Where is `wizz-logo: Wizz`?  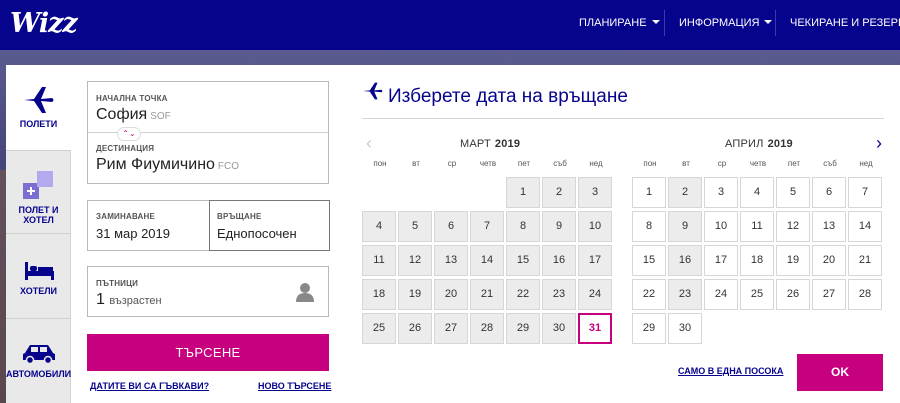 wizz-logo: Wizz is located at coordinates (44, 23).